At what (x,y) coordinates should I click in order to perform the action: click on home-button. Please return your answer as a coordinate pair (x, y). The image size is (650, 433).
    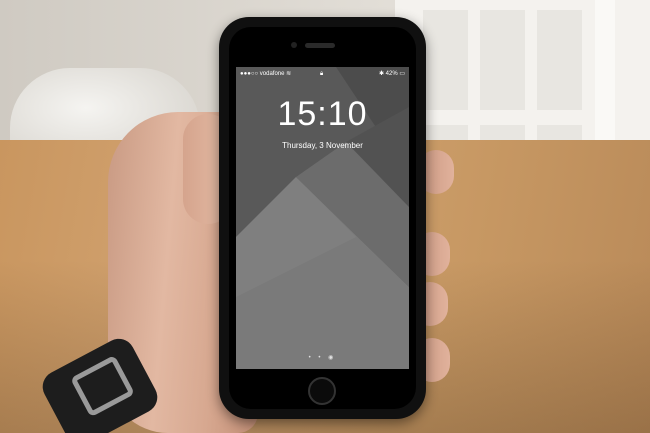
    Looking at the image, I should click on (322, 391).